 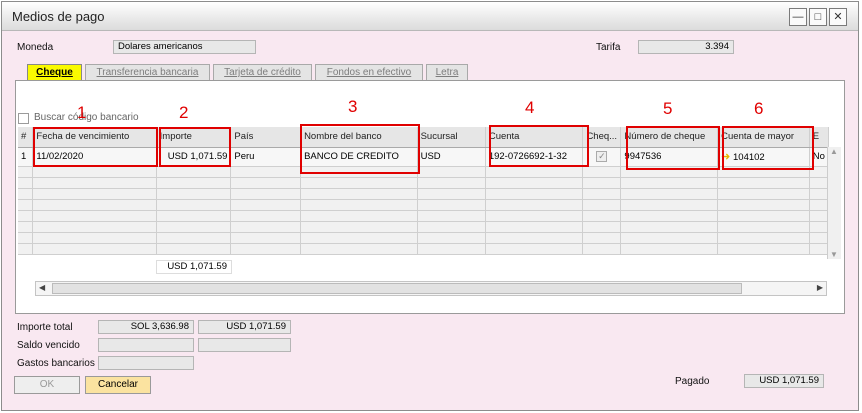 What do you see at coordinates (146, 327) in the screenshot?
I see `importe-total-sol-field: SOL 3,636.98` at bounding box center [146, 327].